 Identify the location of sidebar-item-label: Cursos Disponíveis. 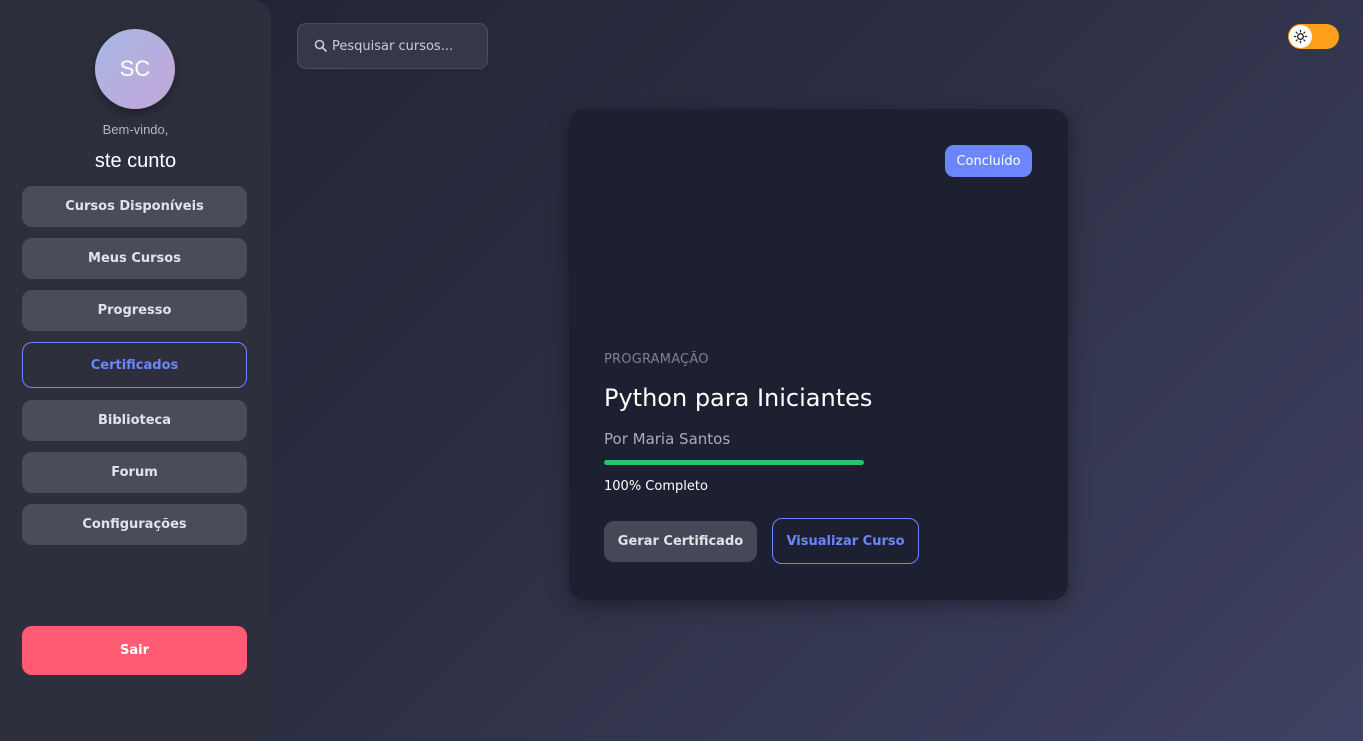
(134, 206).